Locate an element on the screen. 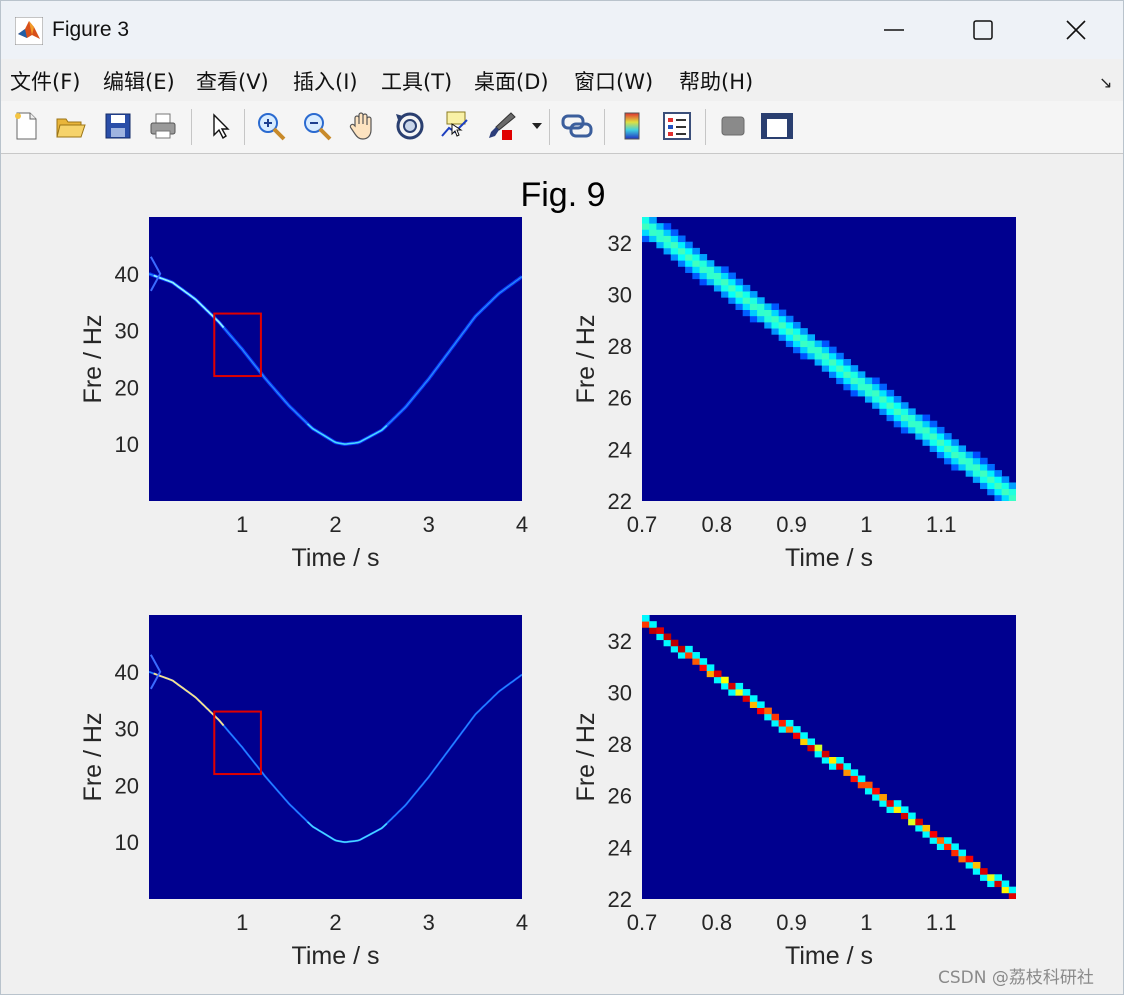 This screenshot has width=1124, height=995. print-icon is located at coordinates (163, 126).